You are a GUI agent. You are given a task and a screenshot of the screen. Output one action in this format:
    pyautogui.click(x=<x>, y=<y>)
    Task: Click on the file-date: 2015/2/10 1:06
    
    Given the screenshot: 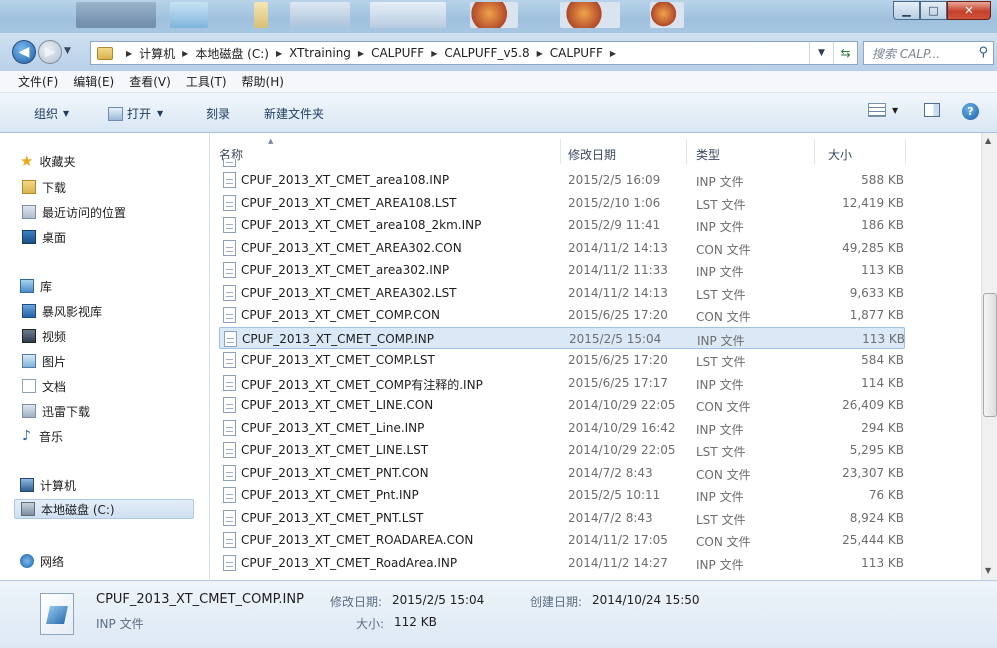 What is the action you would take?
    pyautogui.click(x=614, y=202)
    